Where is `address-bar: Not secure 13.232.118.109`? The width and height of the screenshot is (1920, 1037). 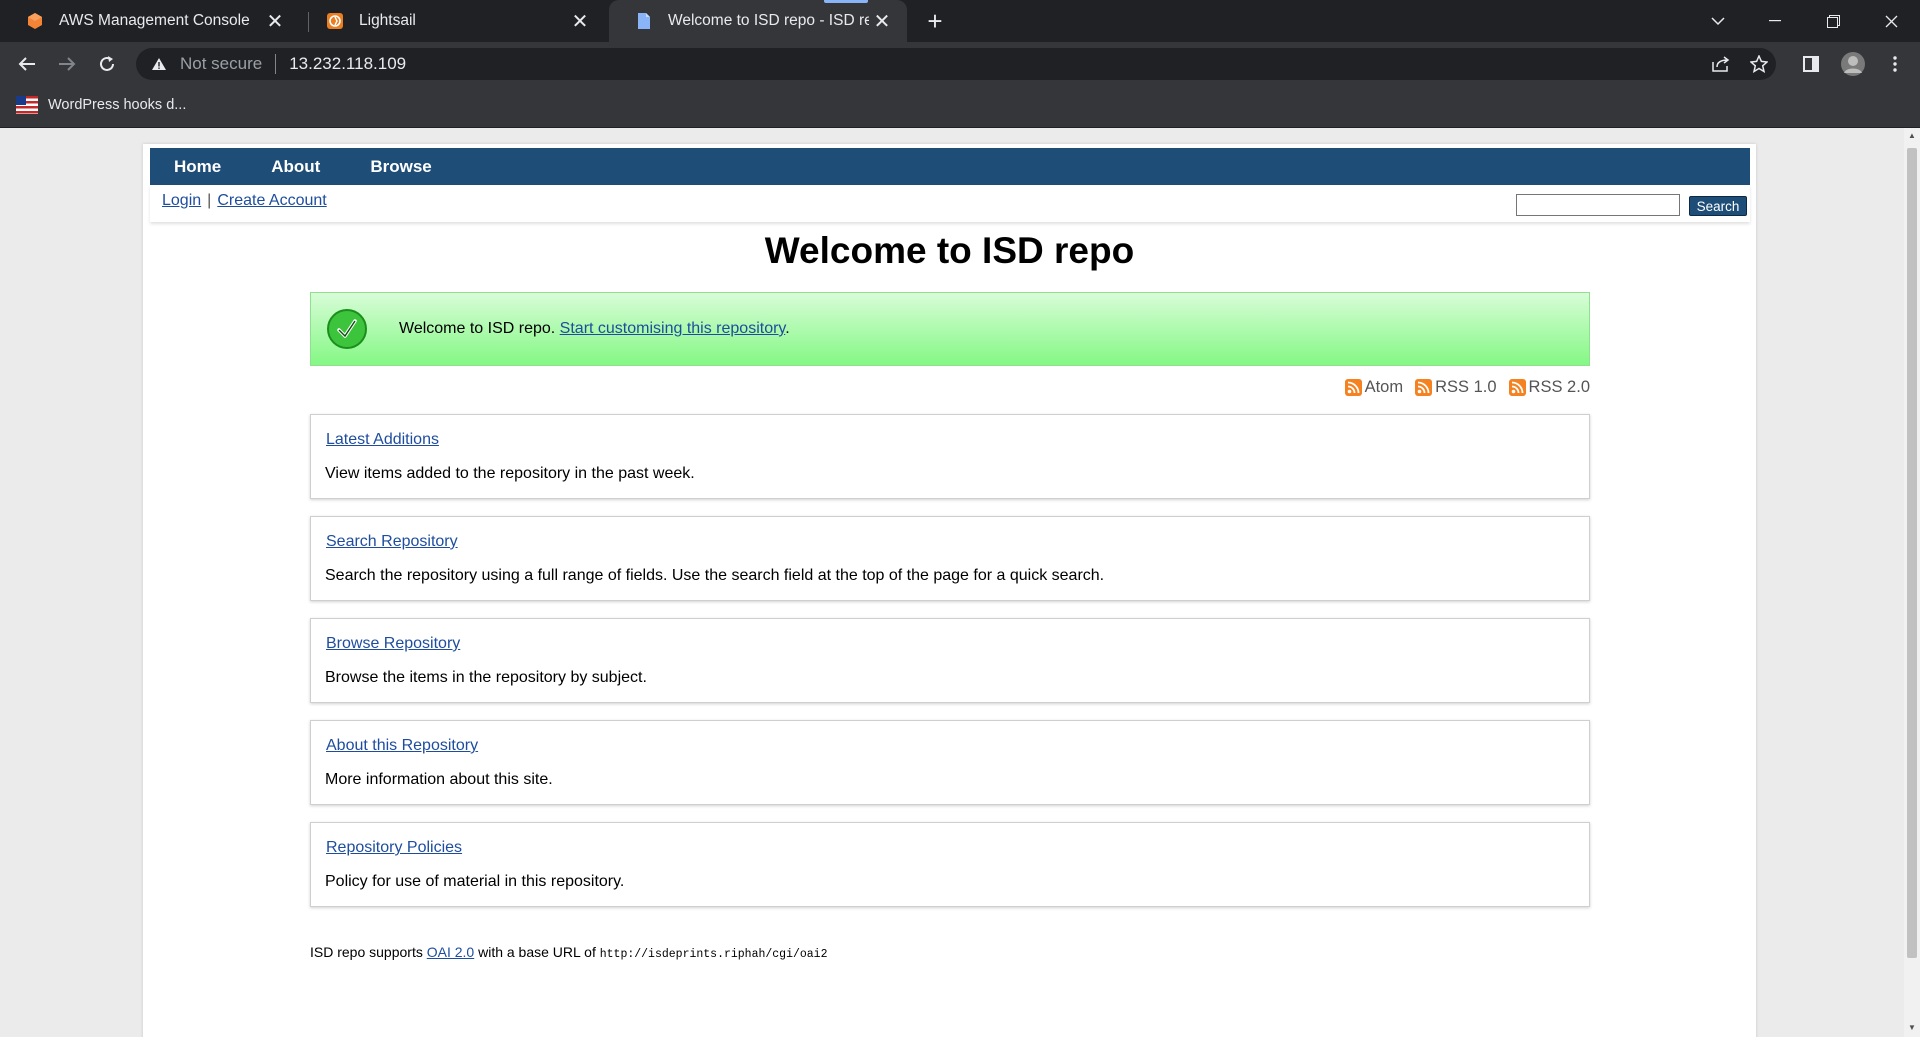 address-bar: Not secure 13.232.118.109 is located at coordinates (956, 64).